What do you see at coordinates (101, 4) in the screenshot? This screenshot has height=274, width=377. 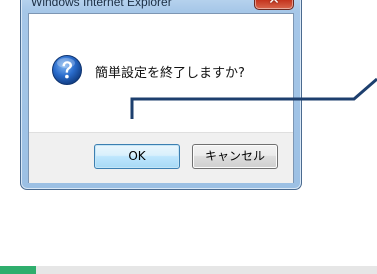 I see `window-title: Windows Internet Explorer` at bounding box center [101, 4].